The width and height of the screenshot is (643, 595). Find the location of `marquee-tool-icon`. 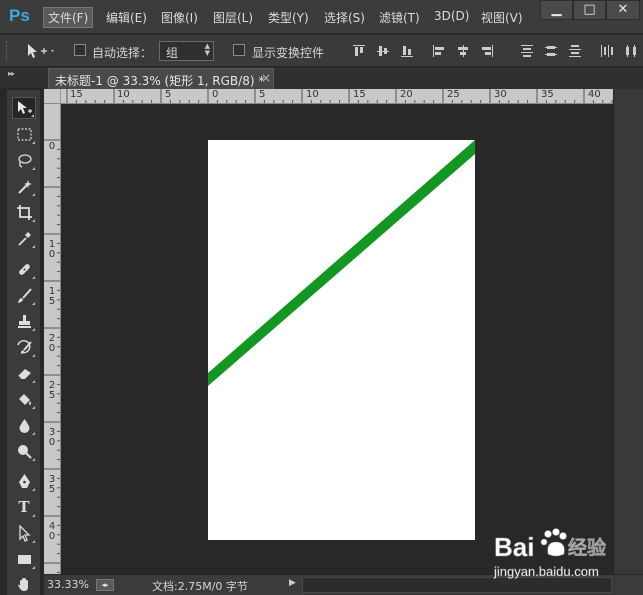

marquee-tool-icon is located at coordinates (24, 134).